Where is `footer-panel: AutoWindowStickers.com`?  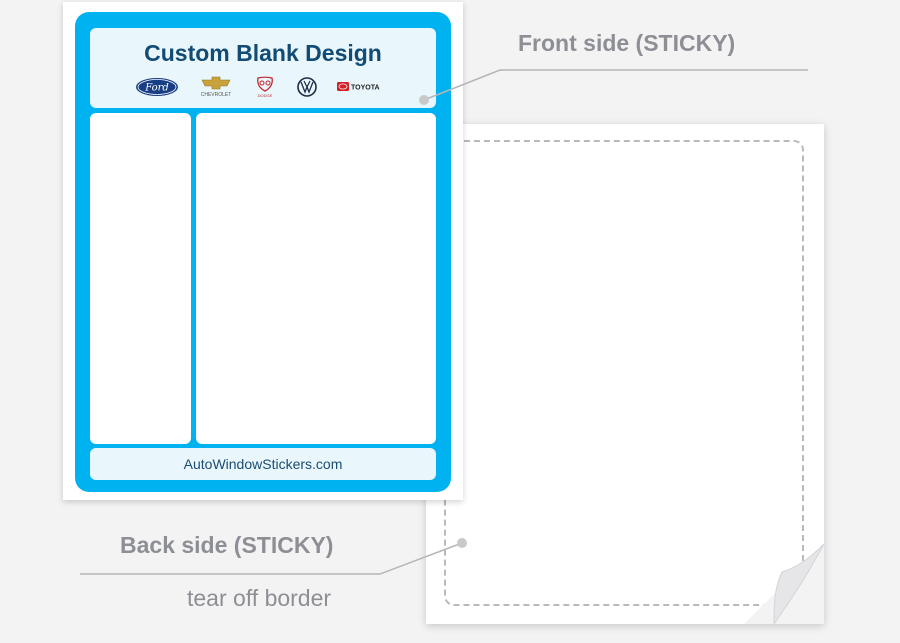
footer-panel: AutoWindowStickers.com is located at coordinates (263, 464).